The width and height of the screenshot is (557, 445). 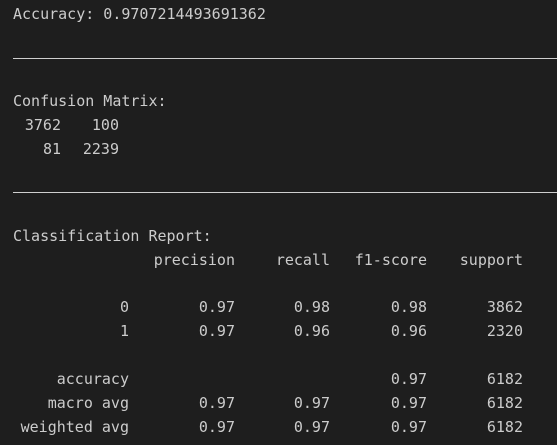 I want to click on header-recall: recall, so click(x=302, y=260).